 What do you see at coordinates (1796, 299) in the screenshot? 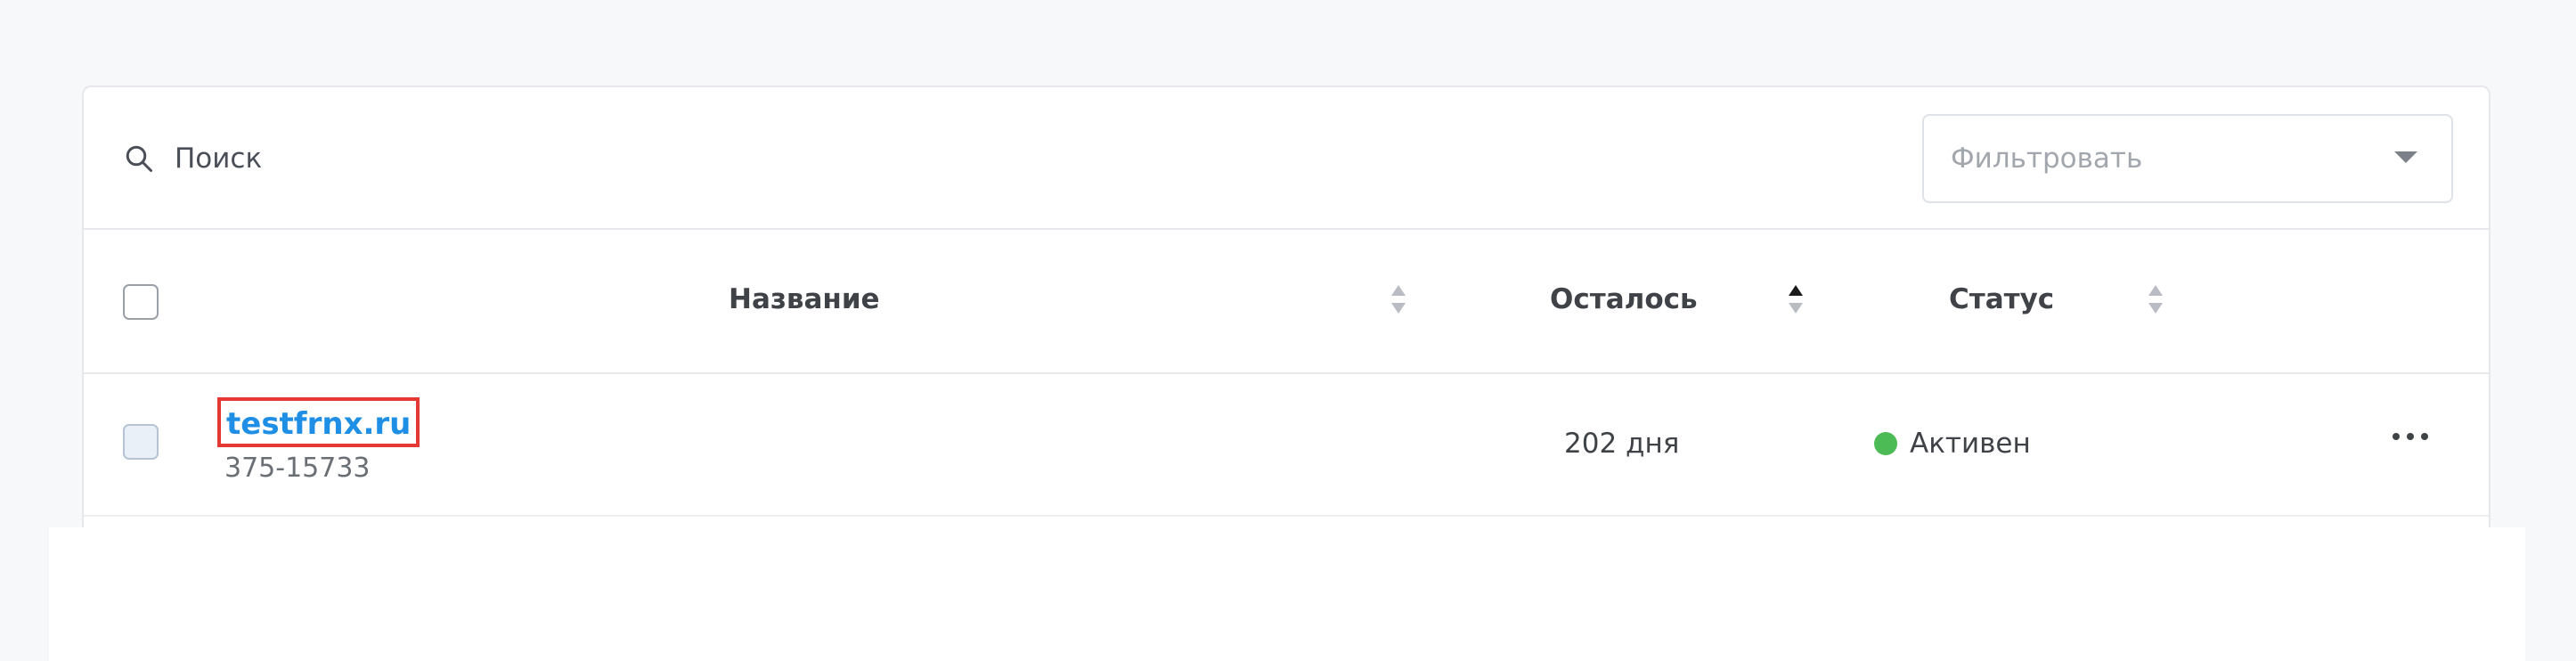
I see `sort-icon-active` at bounding box center [1796, 299].